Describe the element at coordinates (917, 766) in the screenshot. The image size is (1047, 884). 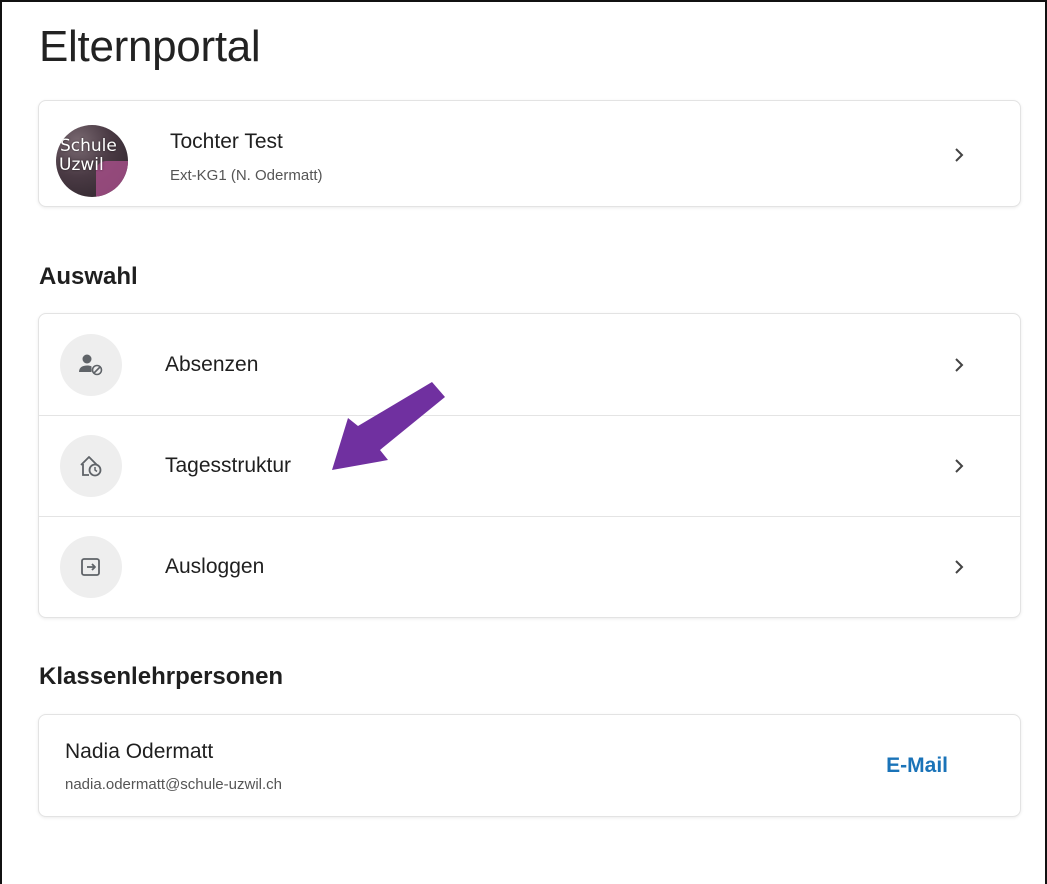
I see `email-button: E-Mail` at that location.